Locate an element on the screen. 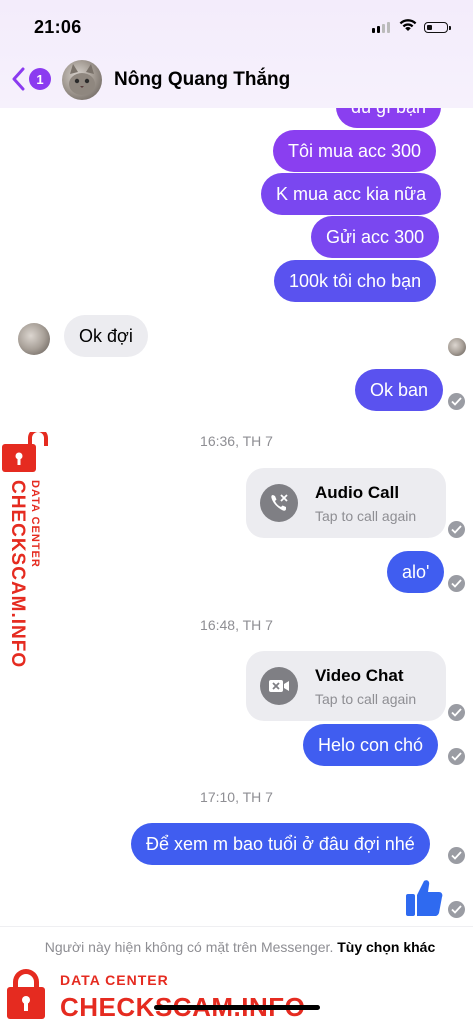 The image size is (473, 1025). outgoing-message: Để xem m bao tuổi ở đâu đợi nhé is located at coordinates (280, 844).